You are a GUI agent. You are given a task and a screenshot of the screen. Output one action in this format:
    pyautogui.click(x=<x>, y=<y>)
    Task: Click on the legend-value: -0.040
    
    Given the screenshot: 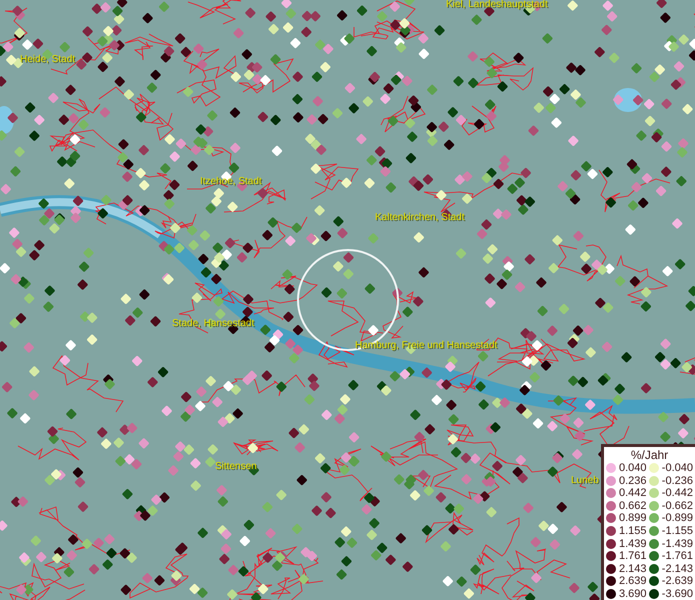 What is the action you would take?
    pyautogui.click(x=677, y=468)
    